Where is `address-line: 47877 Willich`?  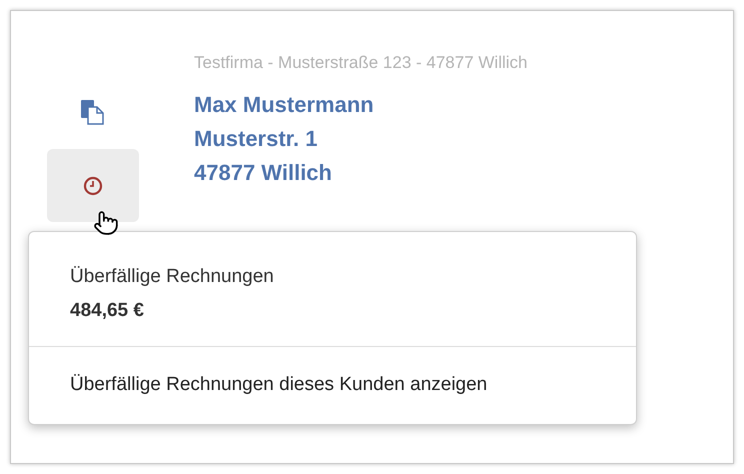 address-line: 47877 Willich is located at coordinates (263, 173).